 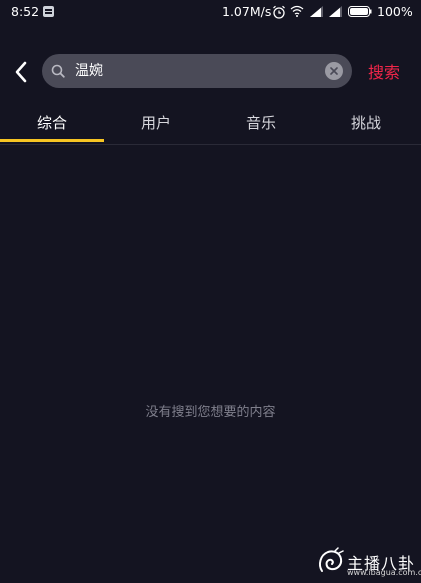 What do you see at coordinates (384, 71) in the screenshot?
I see `search-submit-button: 搜索` at bounding box center [384, 71].